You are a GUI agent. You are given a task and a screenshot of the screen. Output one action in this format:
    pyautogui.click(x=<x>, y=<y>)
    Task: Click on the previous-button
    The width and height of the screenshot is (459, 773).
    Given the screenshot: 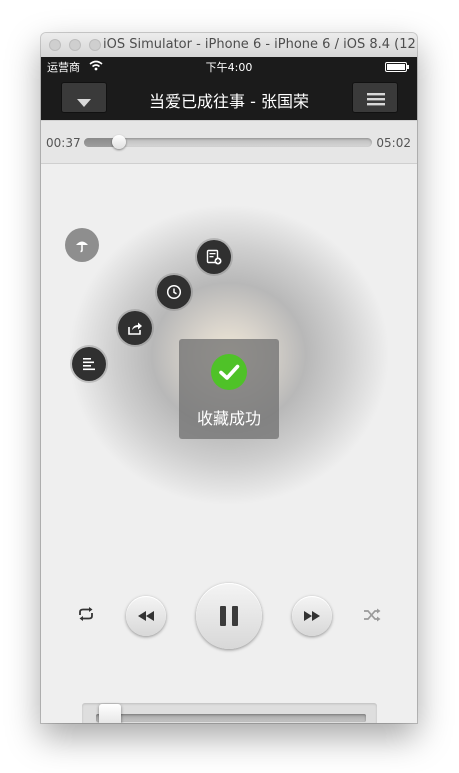 What is the action you would take?
    pyautogui.click(x=146, y=616)
    